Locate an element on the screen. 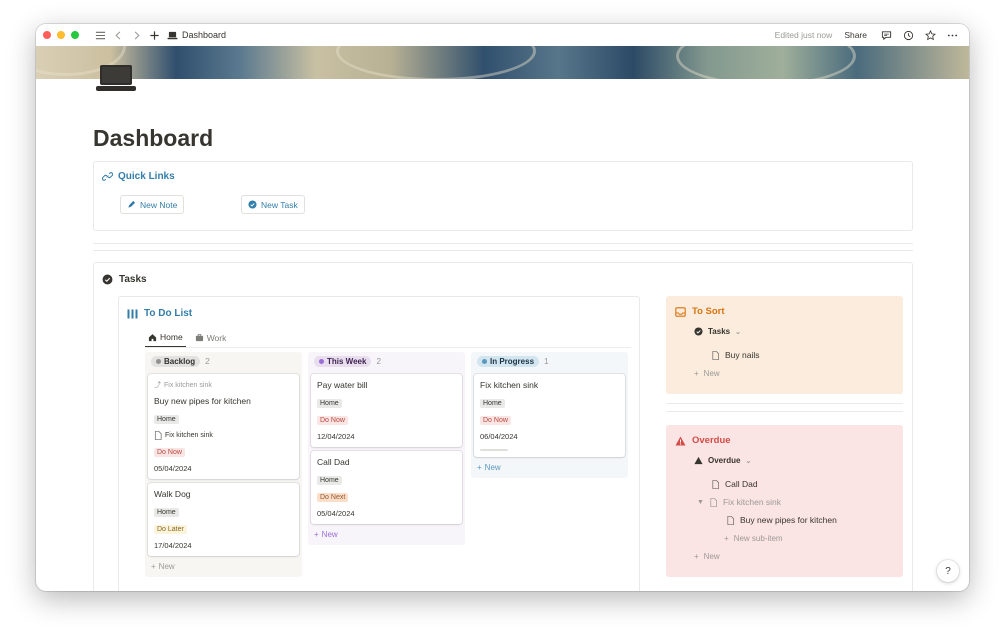  list-item: Buy nails is located at coordinates (735, 355).